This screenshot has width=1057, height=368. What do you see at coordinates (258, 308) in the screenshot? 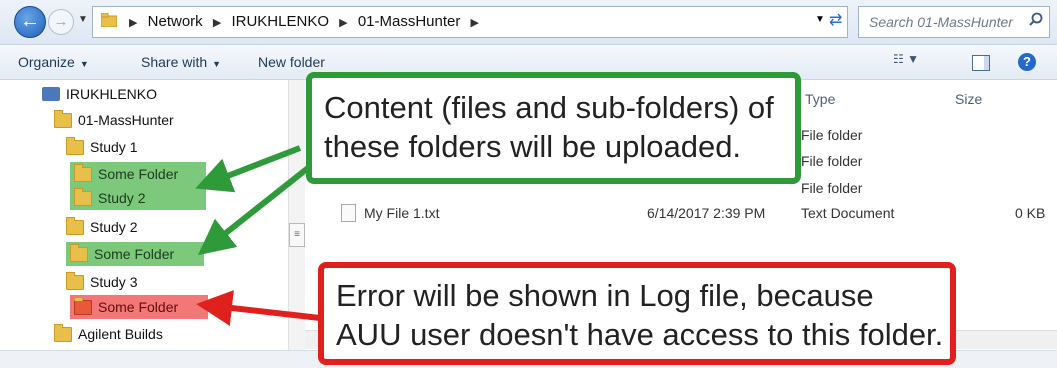
I see `arrow-to-study3` at bounding box center [258, 308].